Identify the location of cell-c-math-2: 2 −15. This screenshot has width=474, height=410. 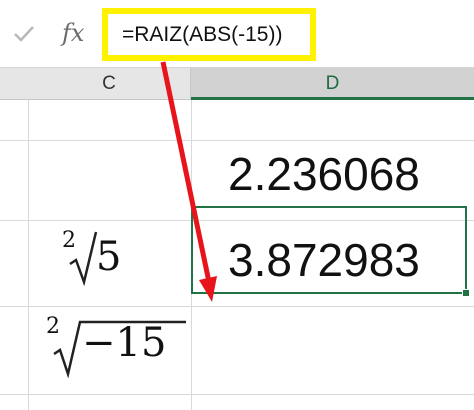
(116, 346).